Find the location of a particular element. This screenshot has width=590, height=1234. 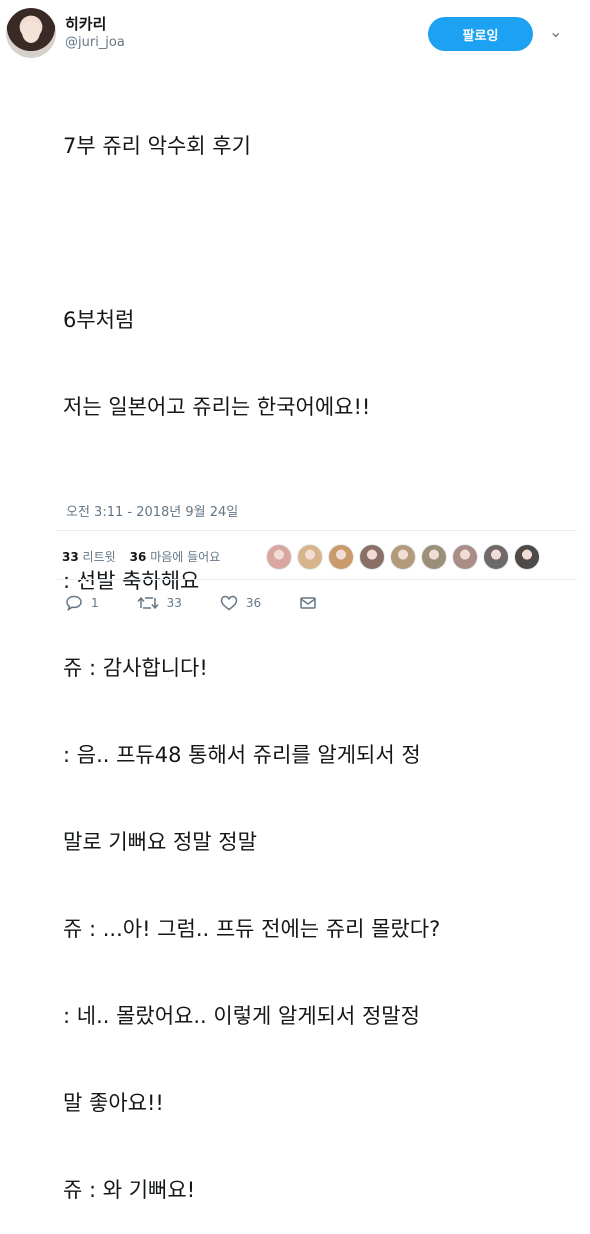

tweet-line: 쥬 : 감사합니다! is located at coordinates (135, 668).